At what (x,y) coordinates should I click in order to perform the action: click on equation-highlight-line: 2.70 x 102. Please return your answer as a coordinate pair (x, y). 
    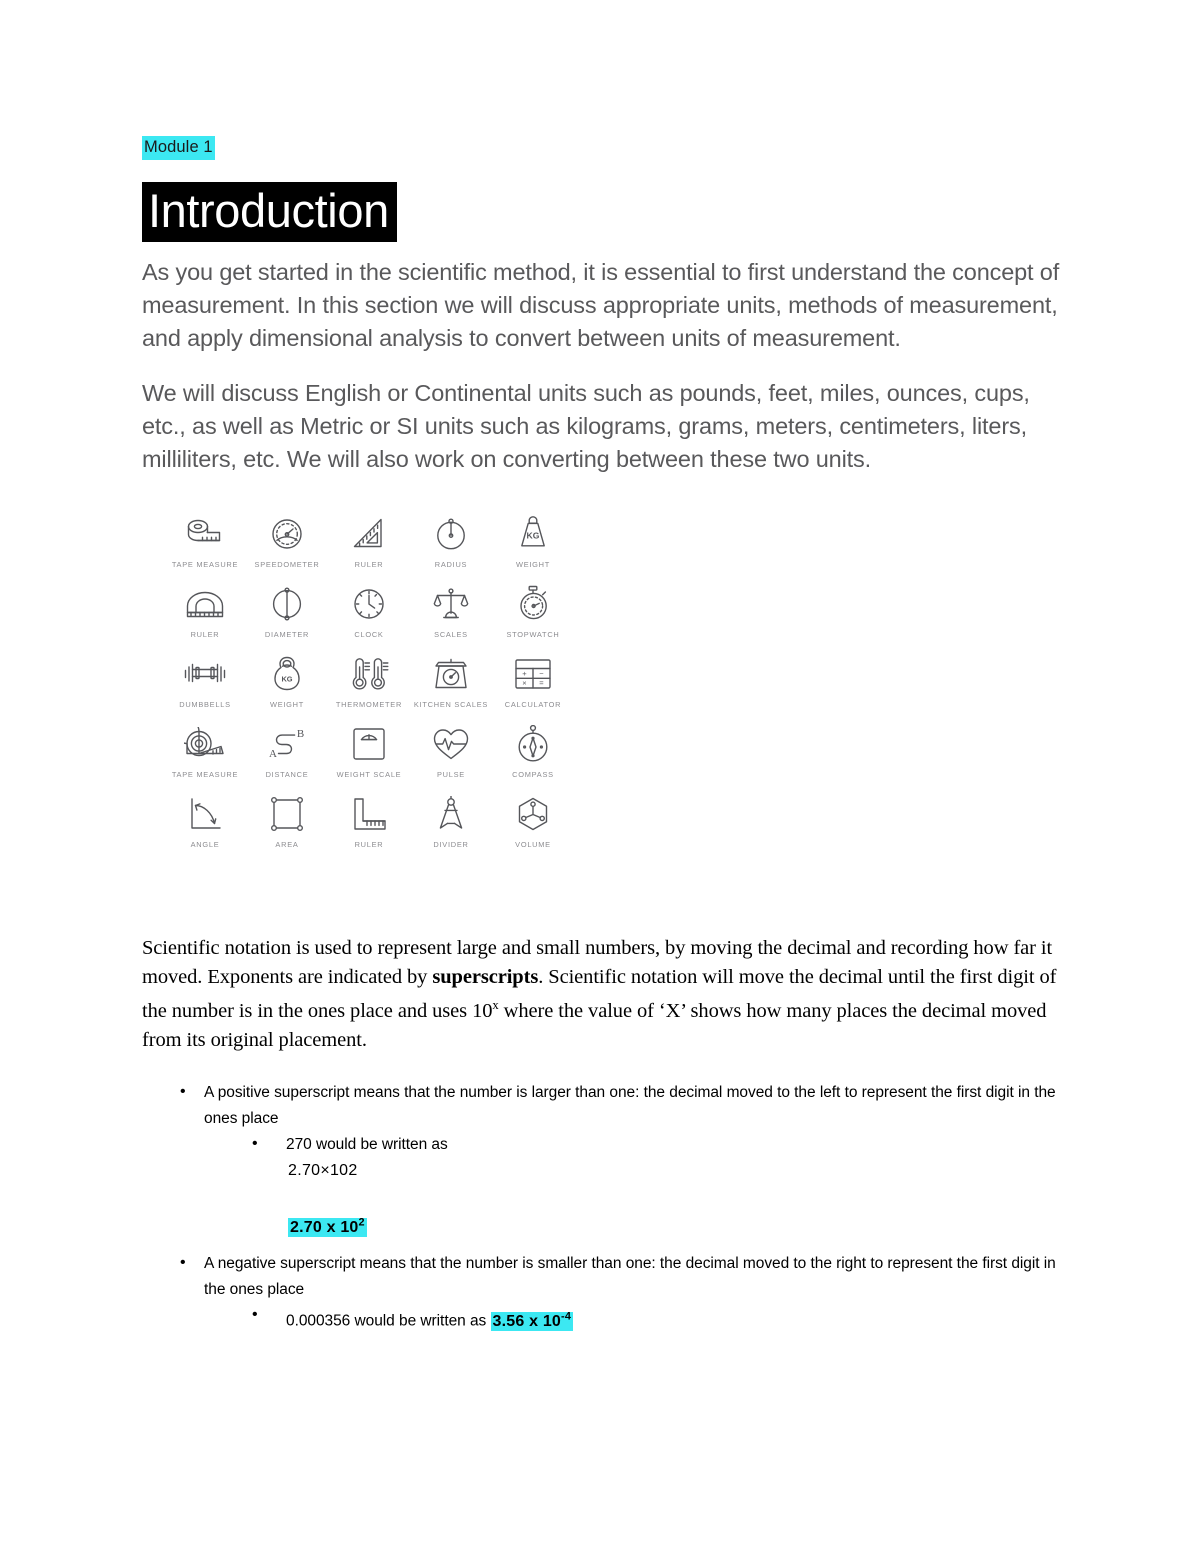
    Looking at the image, I should click on (607, 1225).